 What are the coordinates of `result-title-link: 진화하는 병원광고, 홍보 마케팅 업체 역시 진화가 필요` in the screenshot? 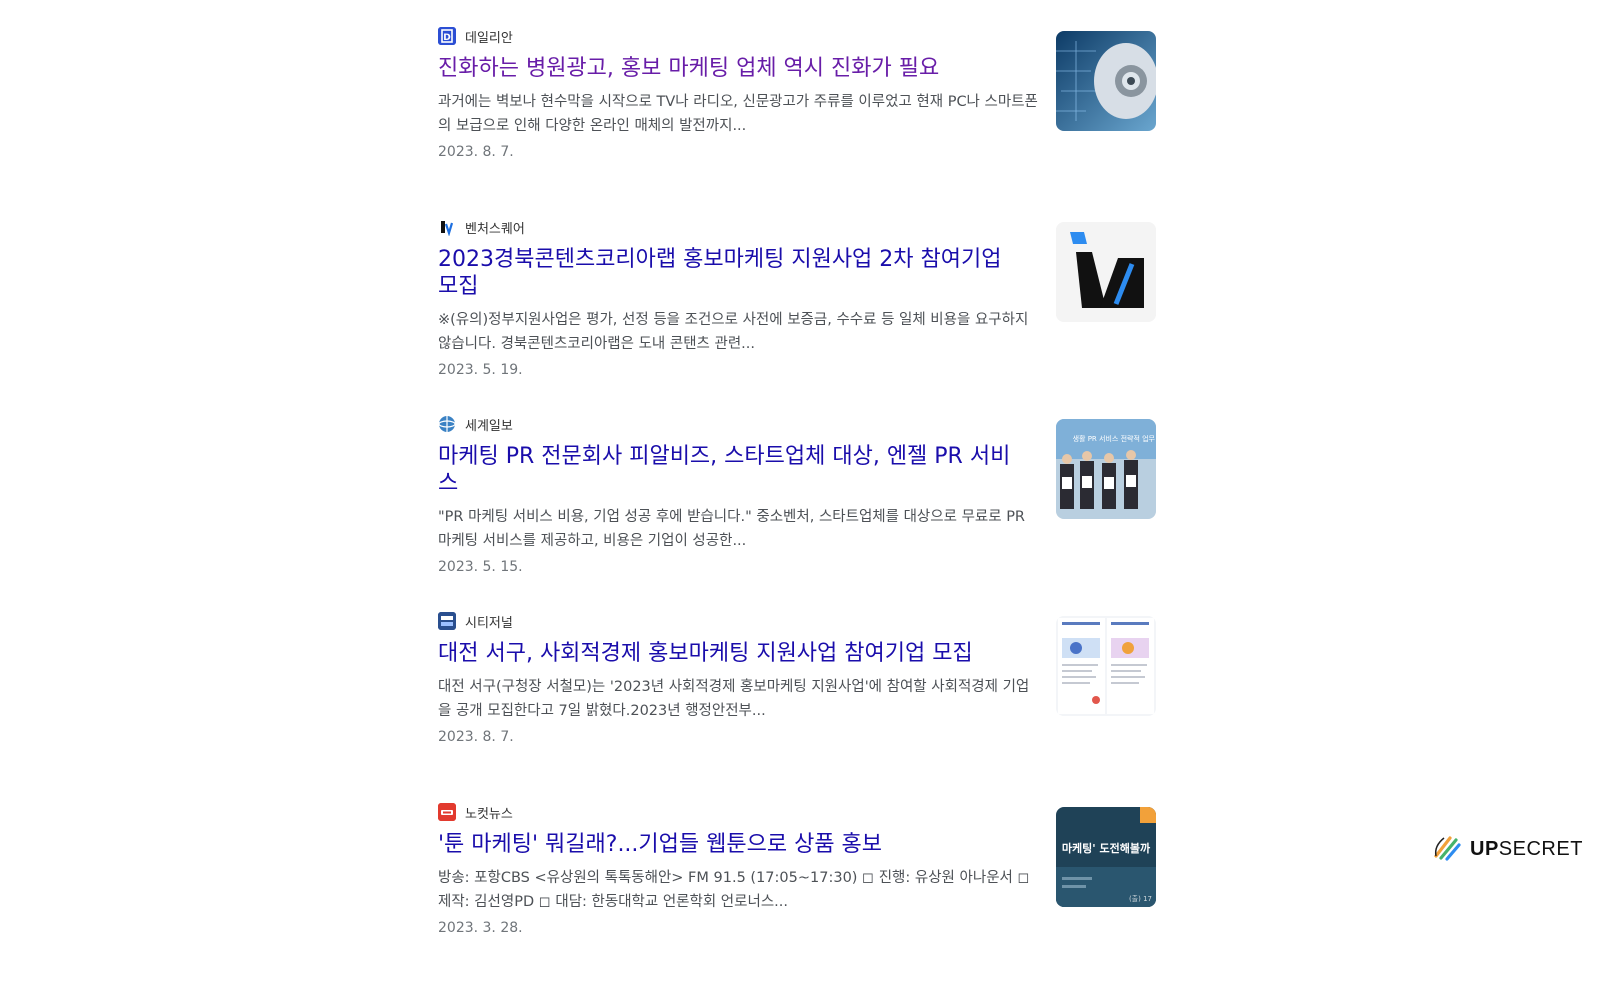 It's located at (733, 68).